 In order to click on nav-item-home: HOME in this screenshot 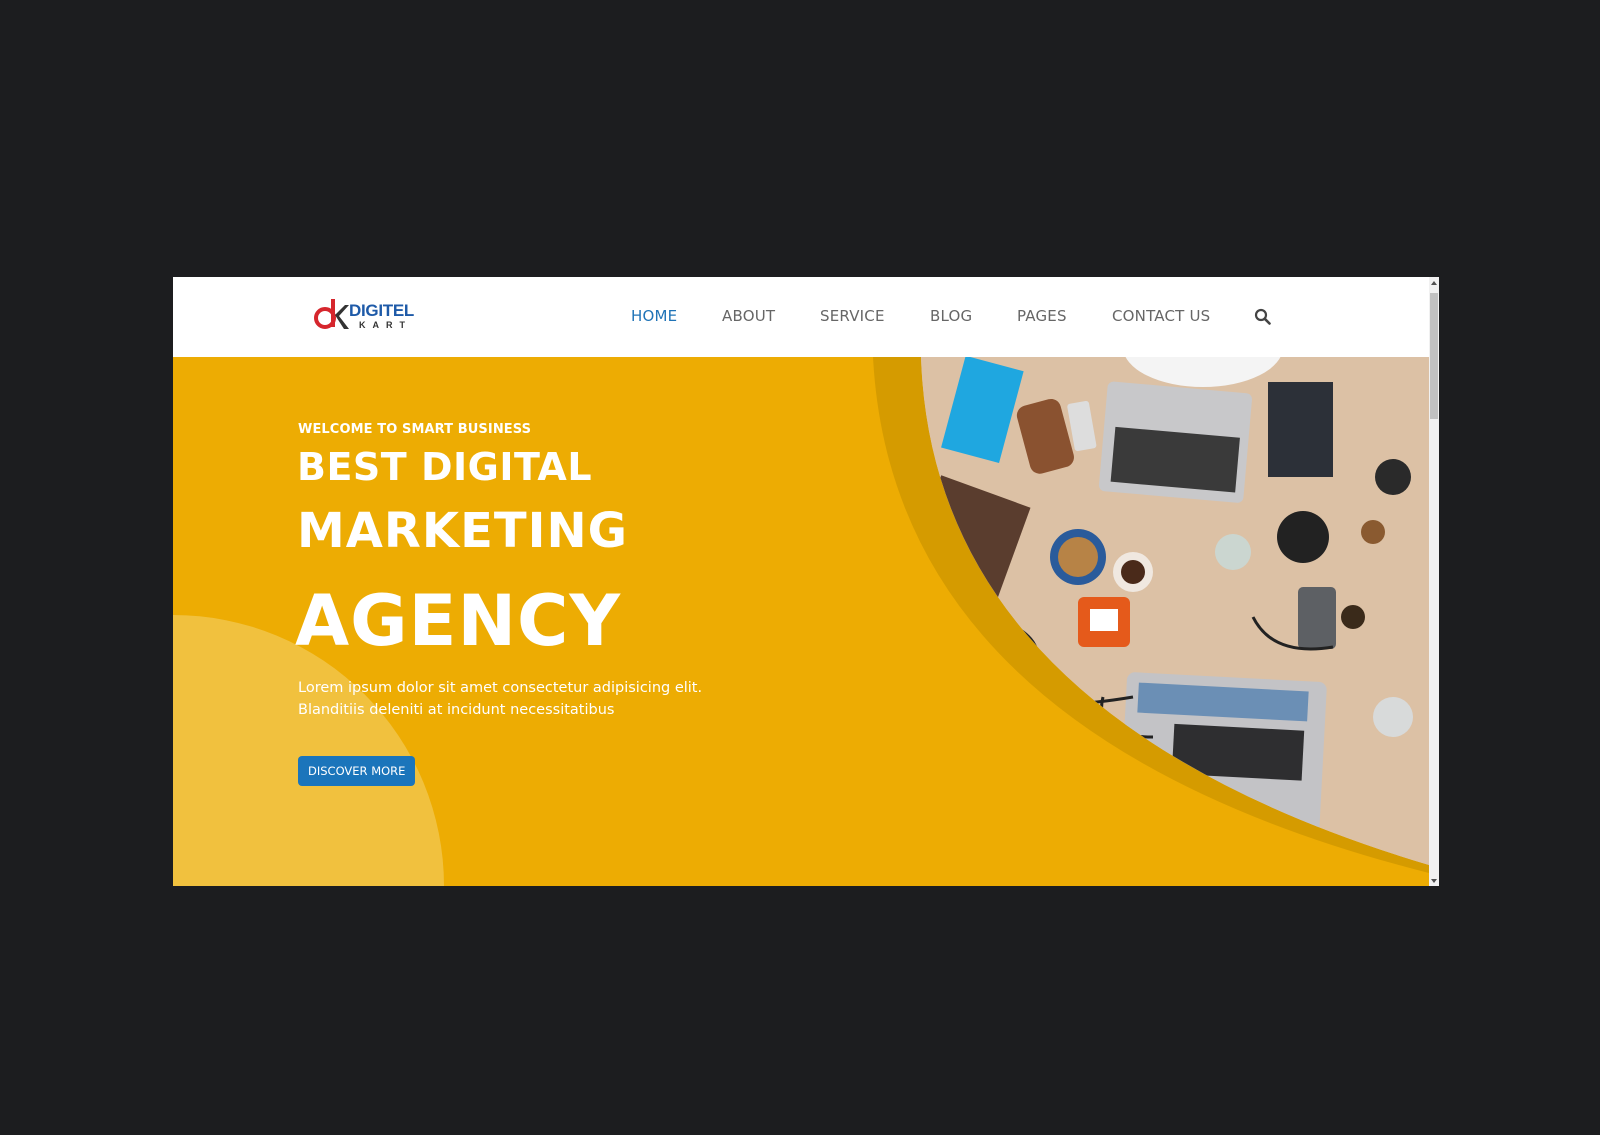, I will do `click(654, 316)`.